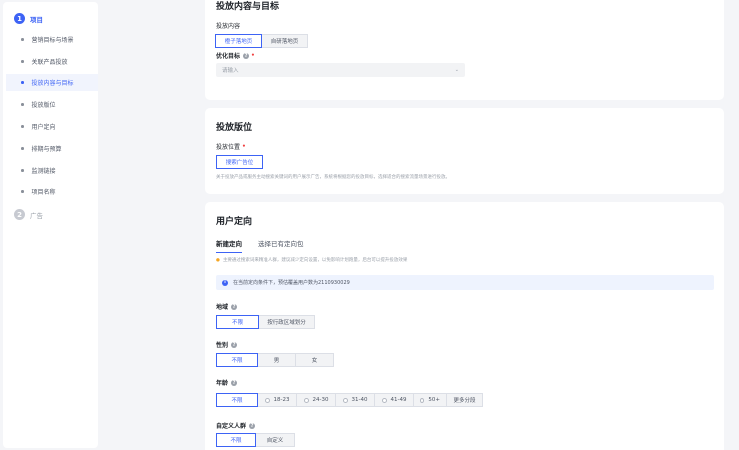  What do you see at coordinates (238, 41) in the screenshot?
I see `content-option-orange-landing: 橙子落地页` at bounding box center [238, 41].